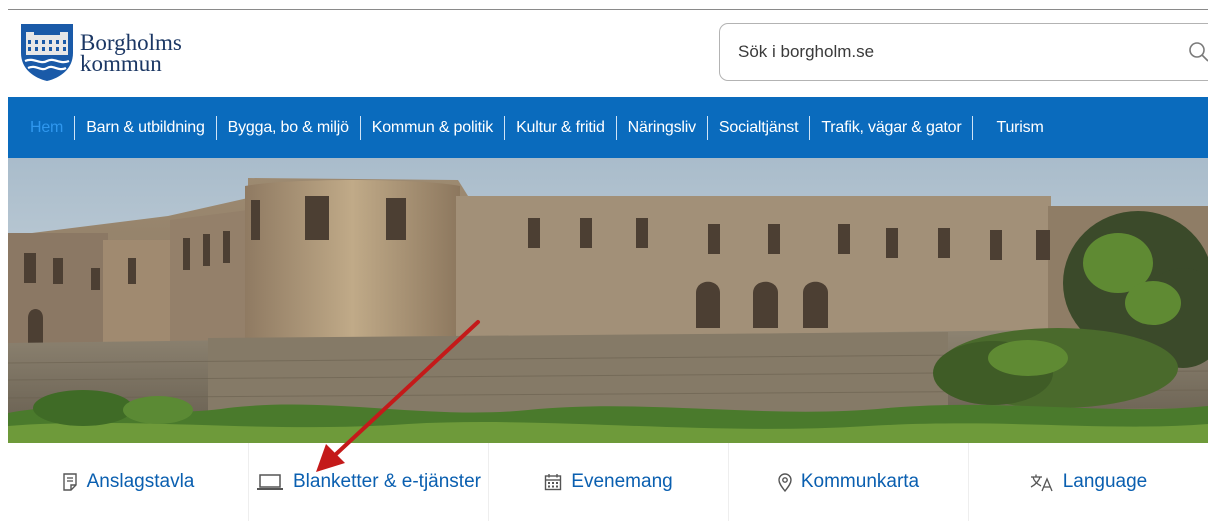 The height and width of the screenshot is (521, 1208). I want to click on nav-item-kommun-politik: Kommun & politik, so click(432, 128).